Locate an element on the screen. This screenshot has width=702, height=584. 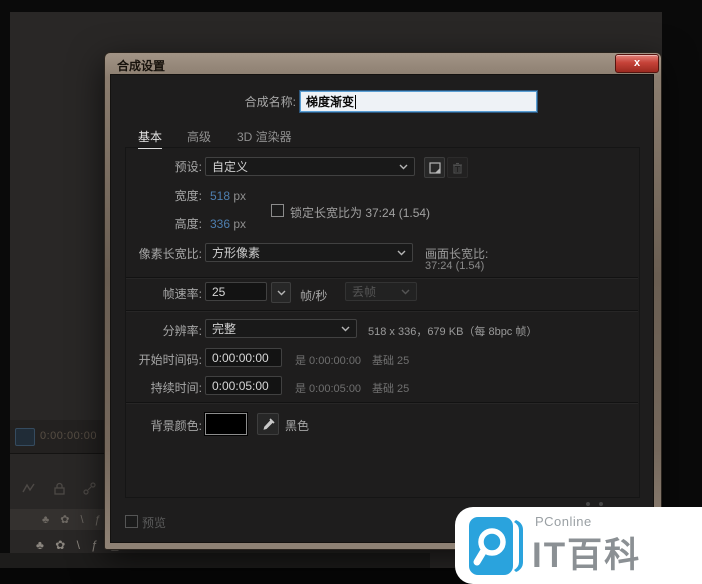
eyedropper-button is located at coordinates (268, 424).